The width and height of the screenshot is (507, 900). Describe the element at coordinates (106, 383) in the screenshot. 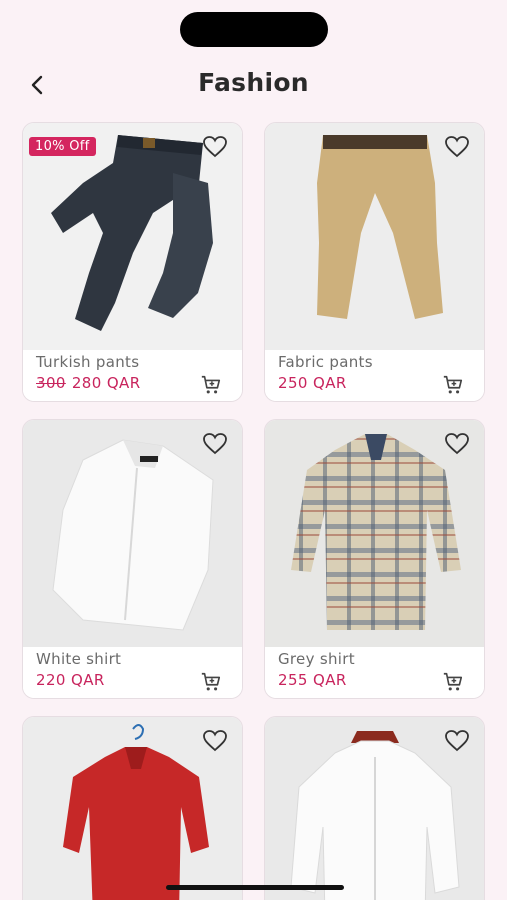

I see `current-price: 280 QAR` at that location.